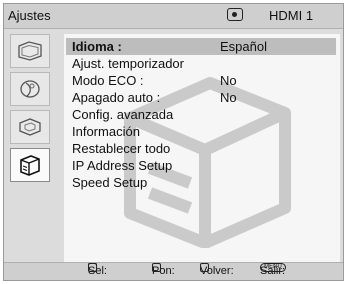 This screenshot has height=284, width=348. What do you see at coordinates (203, 80) in the screenshot?
I see `menu-item-modo-eco: Modo ECO : No` at bounding box center [203, 80].